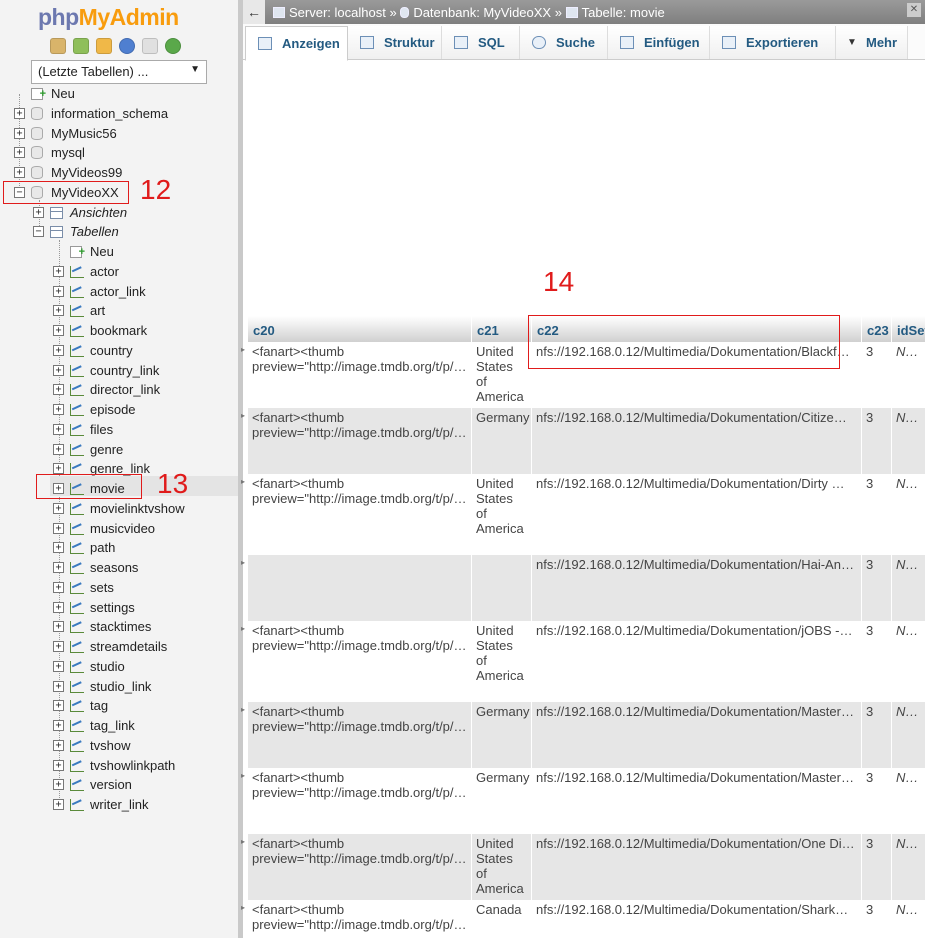 This screenshot has width=925, height=950. Describe the element at coordinates (119, 72) in the screenshot. I see `recent-tables-select: (Letzte Tabellen) ... ▼` at that location.